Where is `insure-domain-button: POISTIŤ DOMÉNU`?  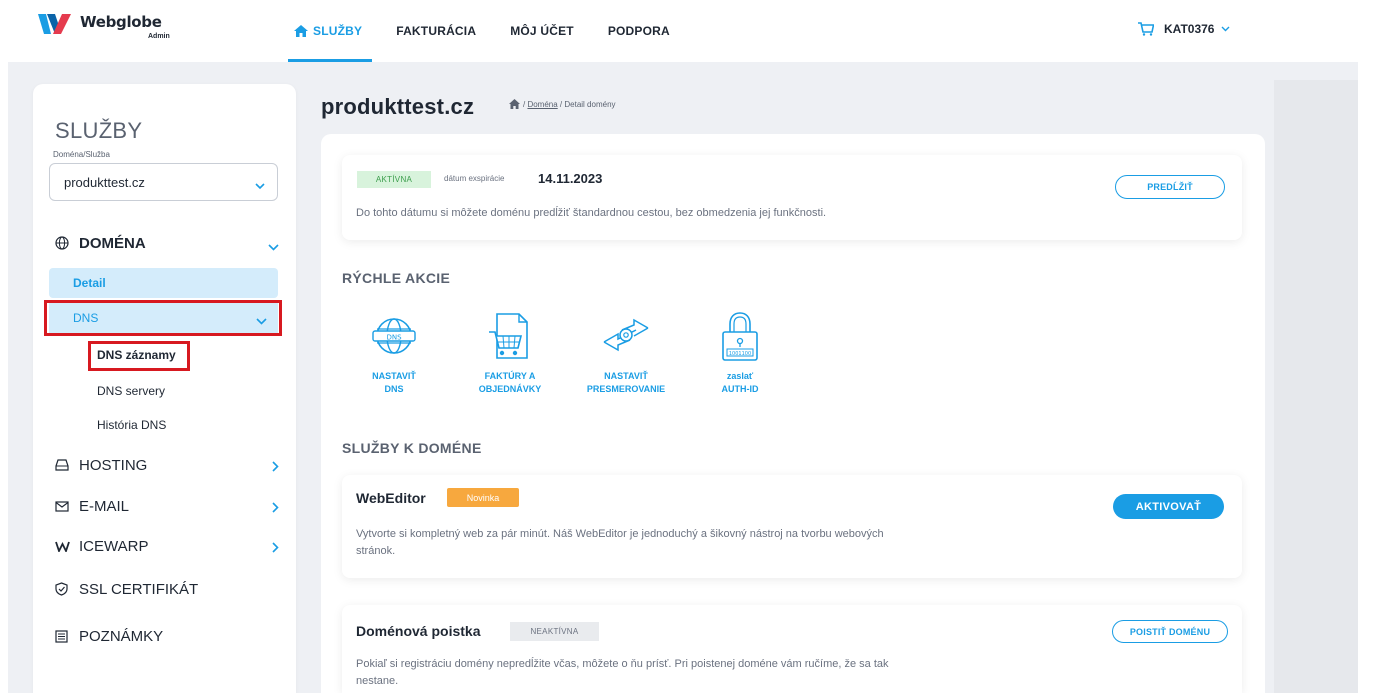 insure-domain-button: POISTIŤ DOMÉNU is located at coordinates (1170, 631).